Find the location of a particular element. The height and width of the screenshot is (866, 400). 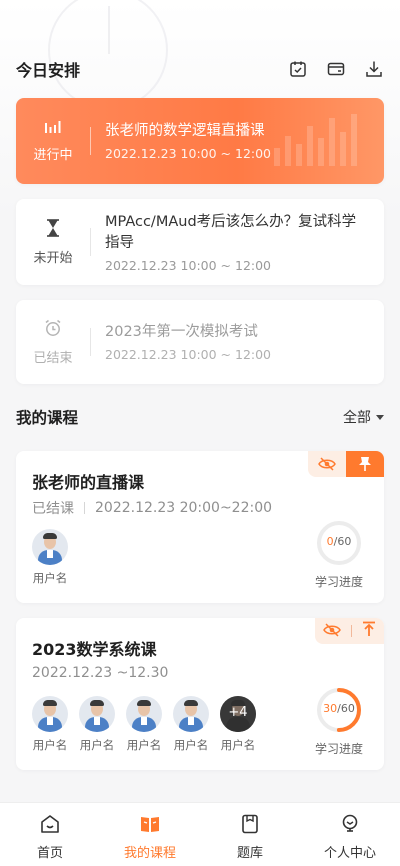

progress-ring: 0/60 is located at coordinates (339, 543).